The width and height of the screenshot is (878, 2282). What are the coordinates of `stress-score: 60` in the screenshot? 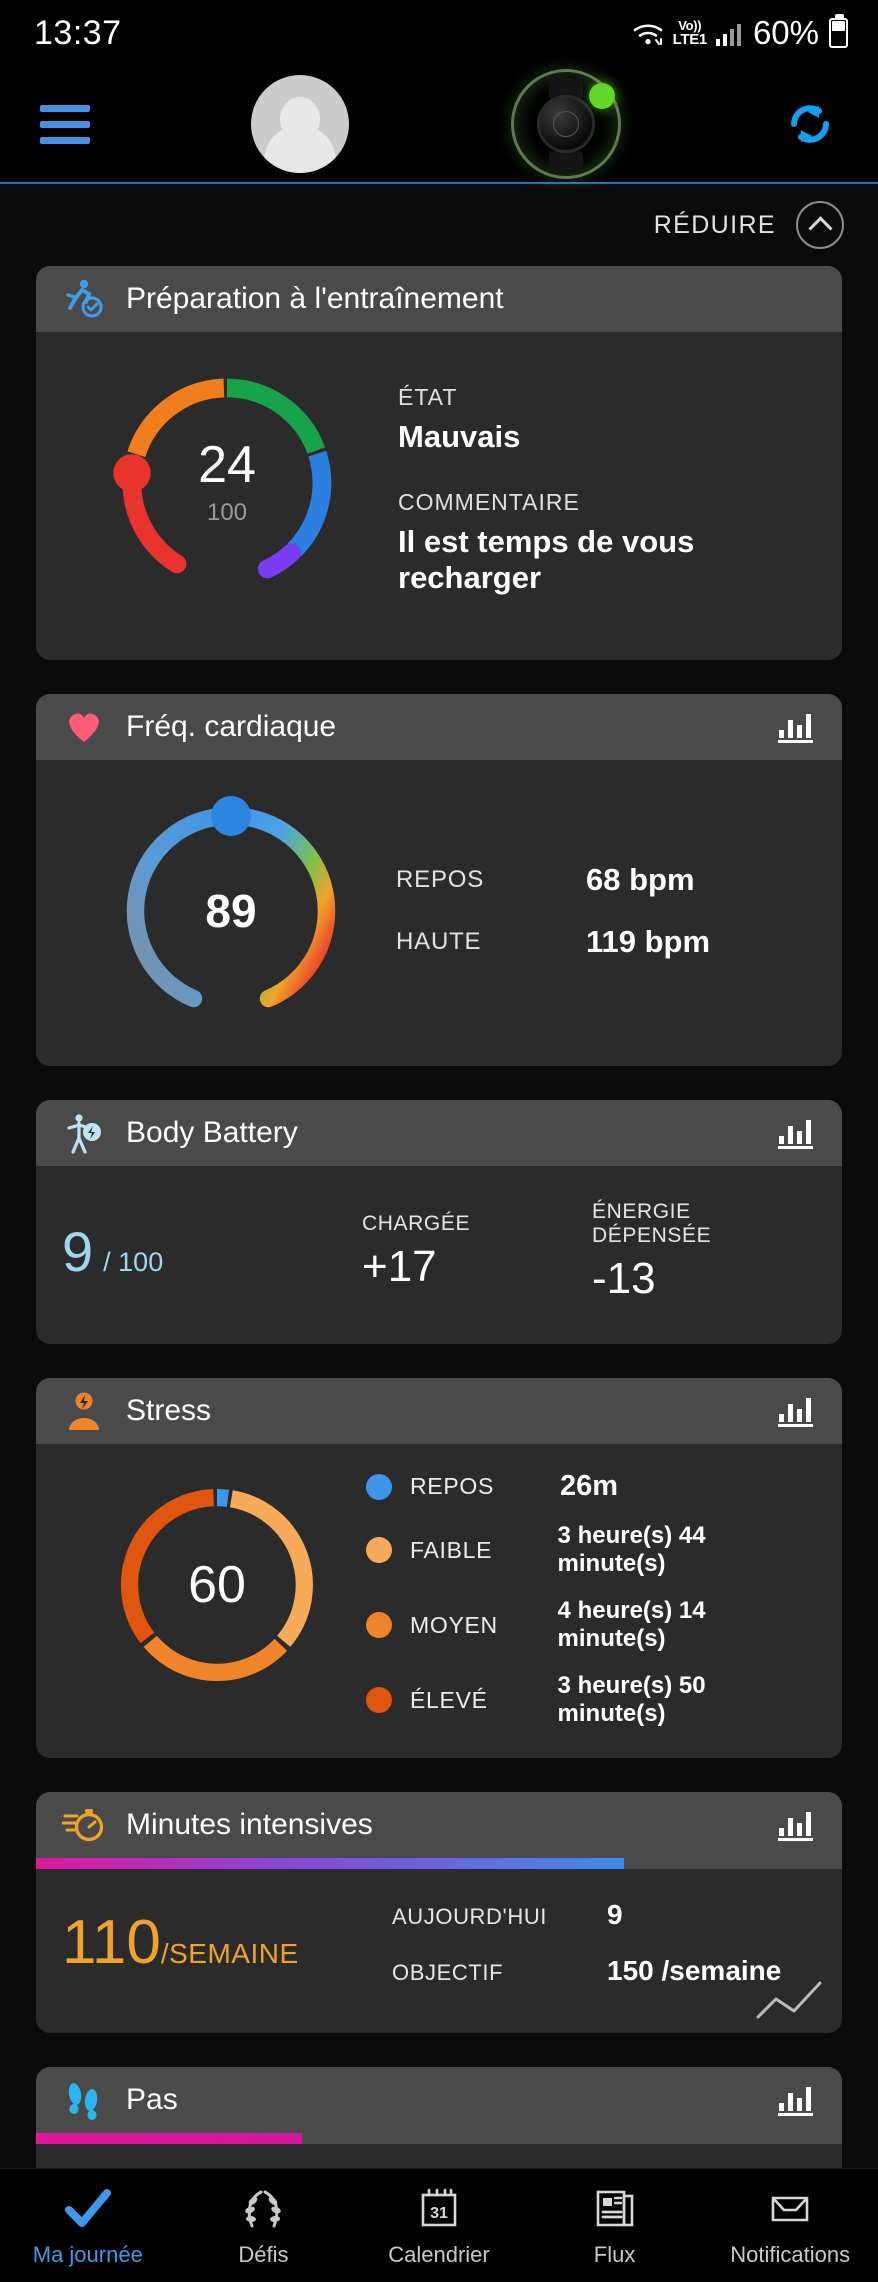 It's located at (217, 1585).